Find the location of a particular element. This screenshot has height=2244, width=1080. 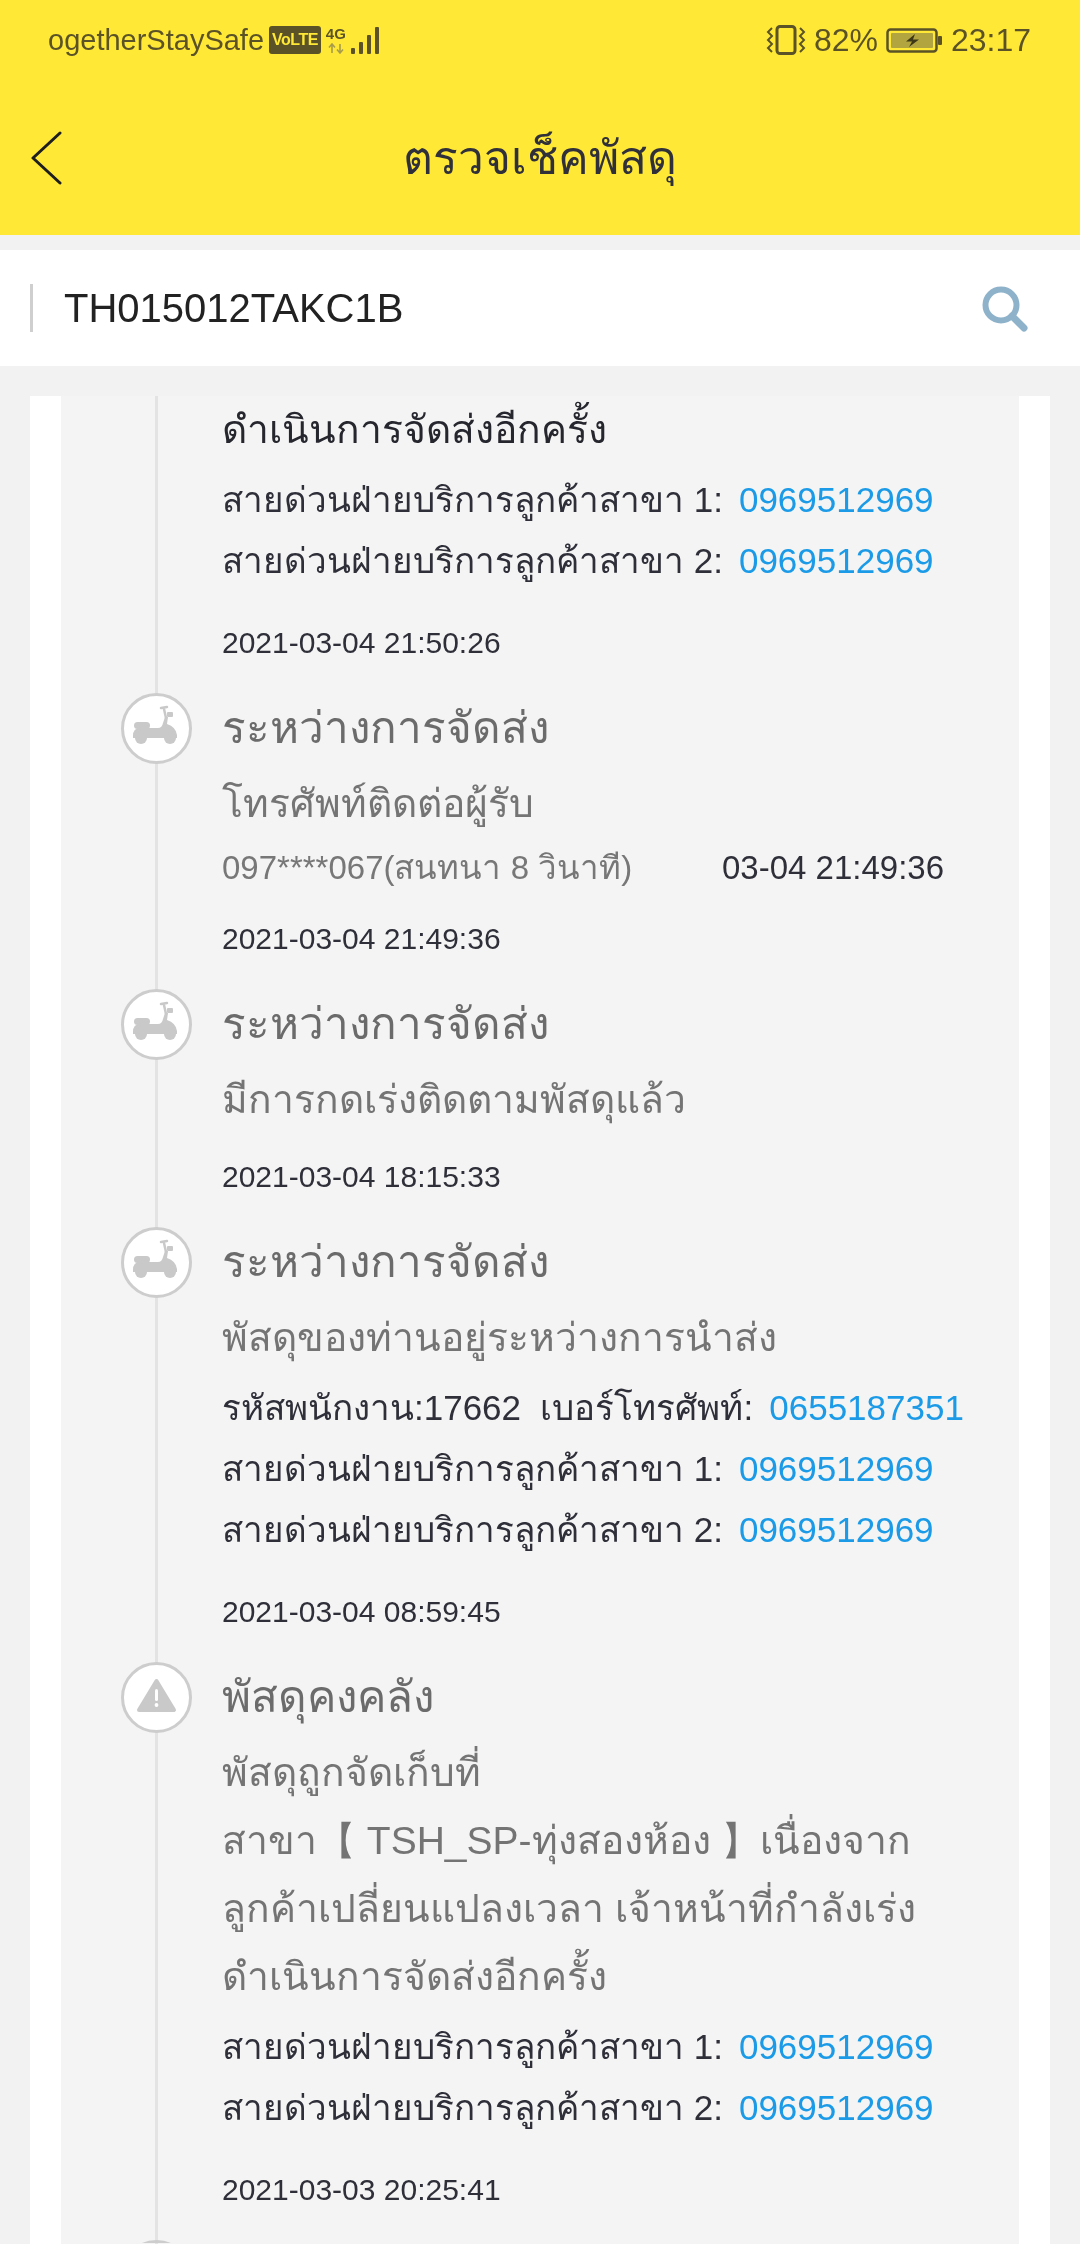

battery-charging-icon is located at coordinates (914, 40).